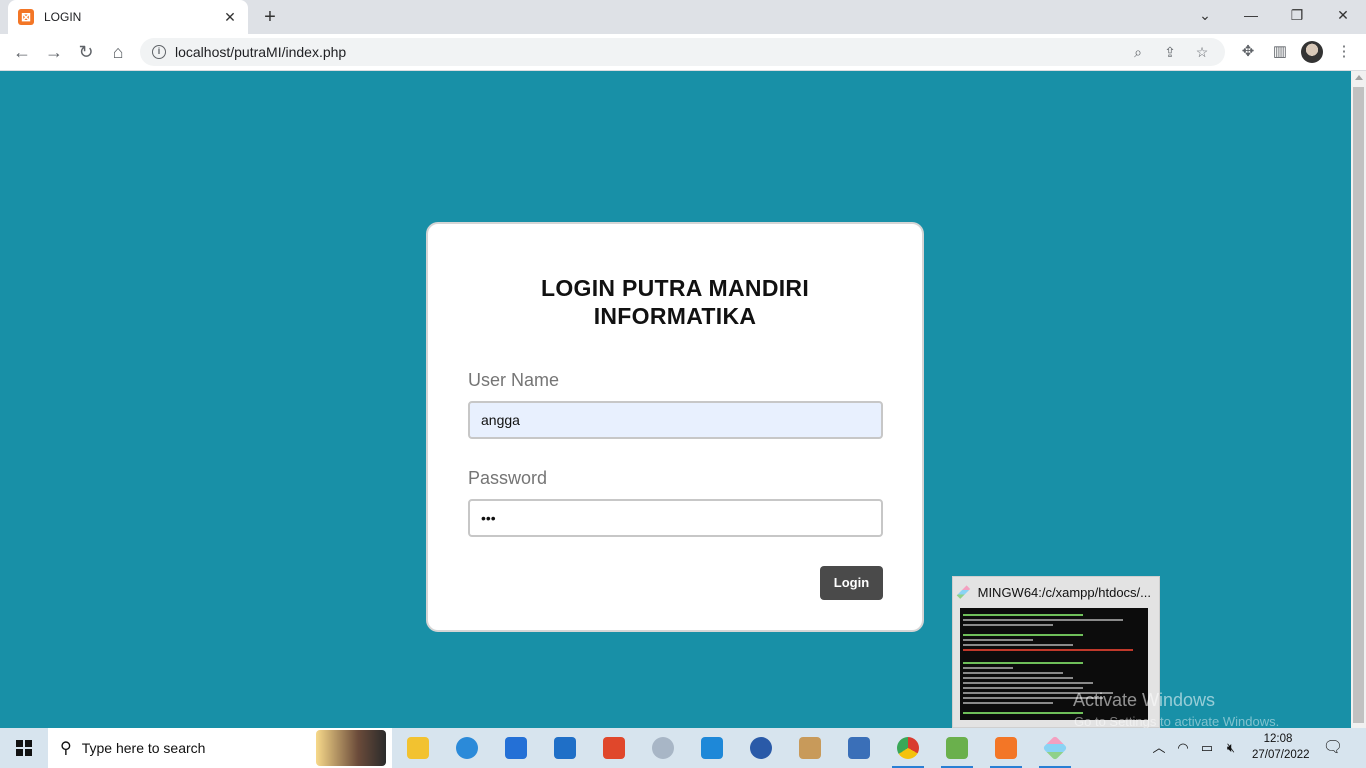  What do you see at coordinates (675, 420) in the screenshot?
I see `username-input: angga` at bounding box center [675, 420].